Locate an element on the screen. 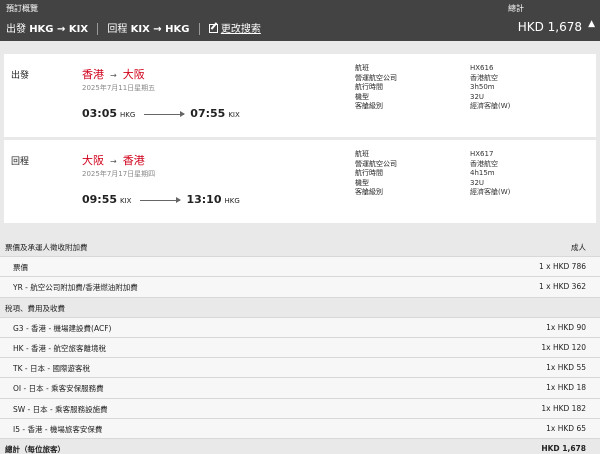  fare-row: YR - 航空公司附加費/香港燃油附加費 1 x HKD 362 is located at coordinates (300, 287).